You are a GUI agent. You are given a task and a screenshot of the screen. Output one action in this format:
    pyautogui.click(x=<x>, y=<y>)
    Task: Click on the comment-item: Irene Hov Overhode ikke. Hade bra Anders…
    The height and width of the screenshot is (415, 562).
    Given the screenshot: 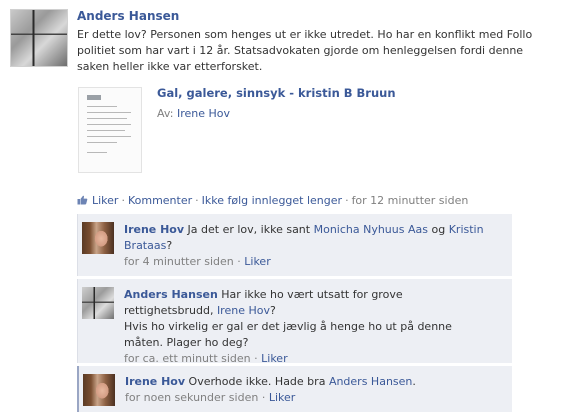 What is the action you would take?
    pyautogui.click(x=294, y=389)
    